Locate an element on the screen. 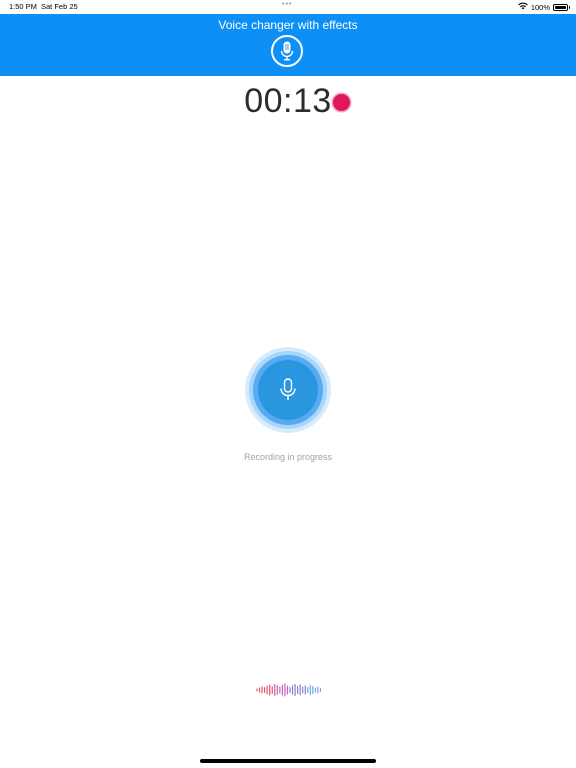 The height and width of the screenshot is (768, 576). battery-fill is located at coordinates (560, 7).